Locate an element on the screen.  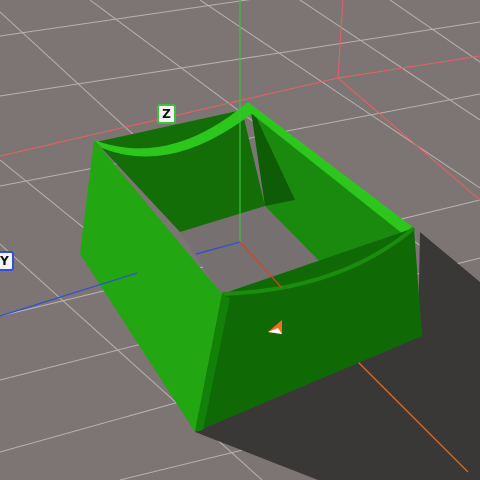
z-axis-label: Z is located at coordinates (166, 114).